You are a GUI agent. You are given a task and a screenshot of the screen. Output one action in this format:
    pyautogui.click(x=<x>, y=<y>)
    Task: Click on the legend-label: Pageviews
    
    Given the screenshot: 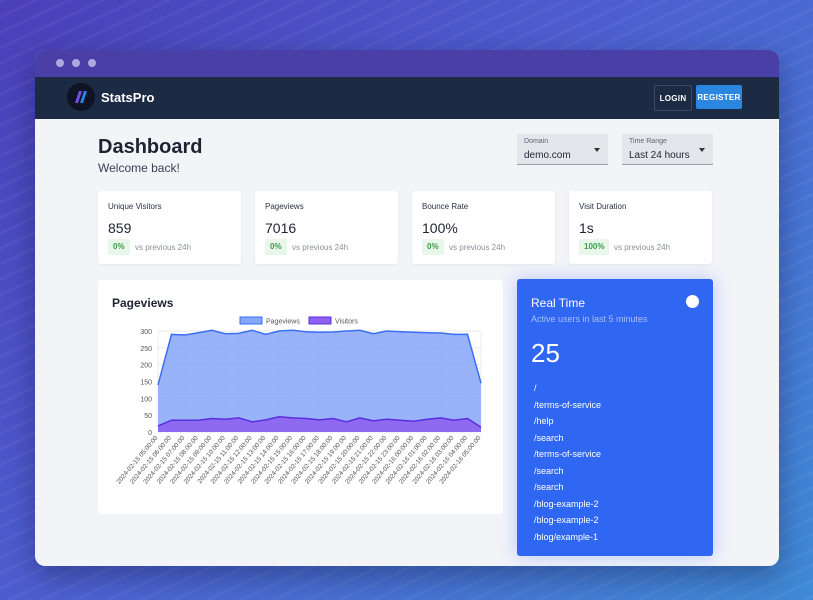 What is the action you would take?
    pyautogui.click(x=283, y=322)
    